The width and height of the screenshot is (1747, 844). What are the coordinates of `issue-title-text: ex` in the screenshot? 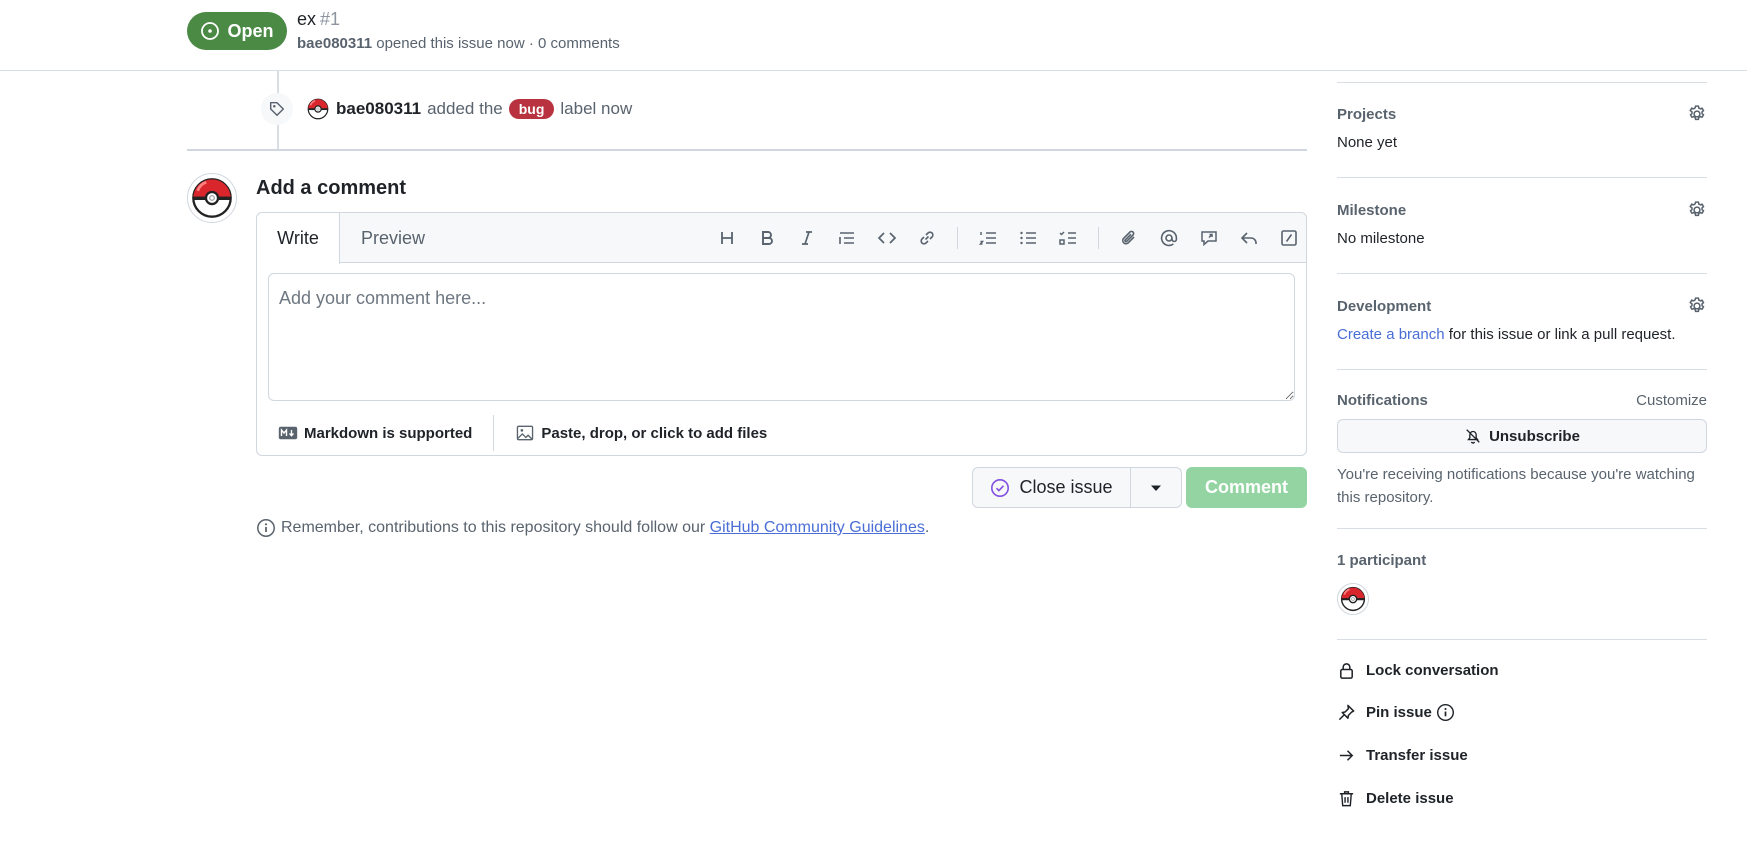 It's located at (307, 19).